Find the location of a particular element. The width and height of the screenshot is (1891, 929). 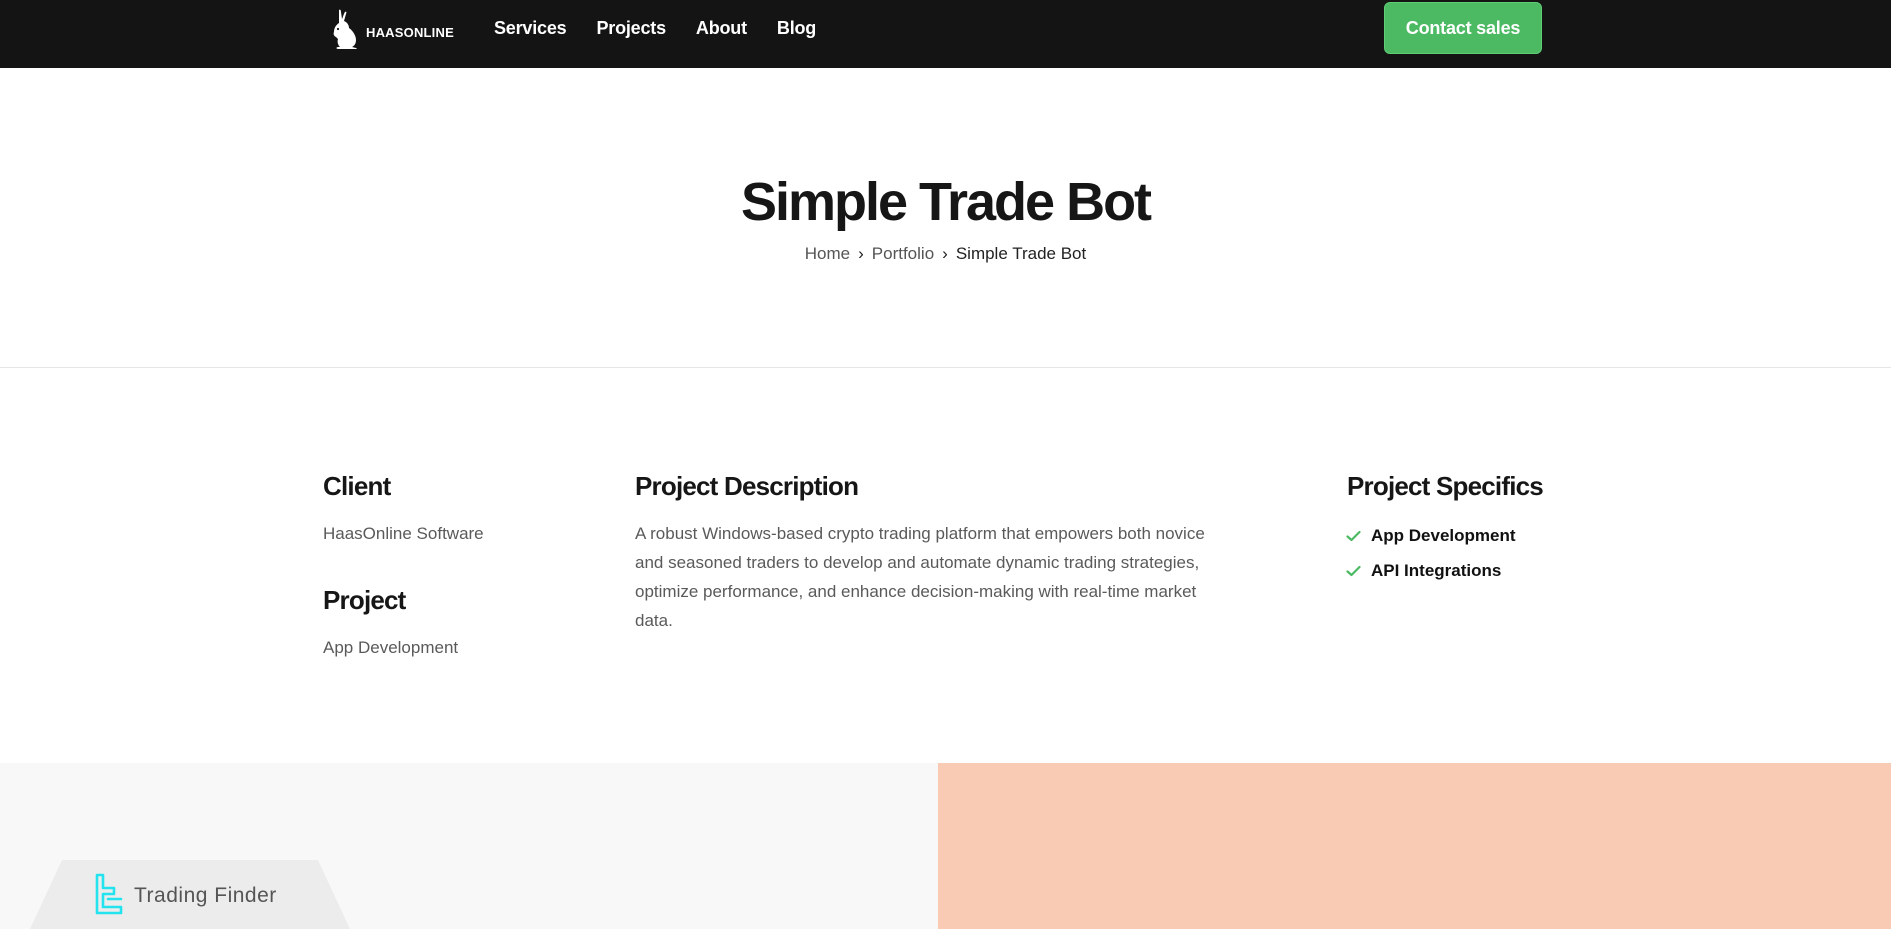

list-item: App Development is located at coordinates (1431, 535).